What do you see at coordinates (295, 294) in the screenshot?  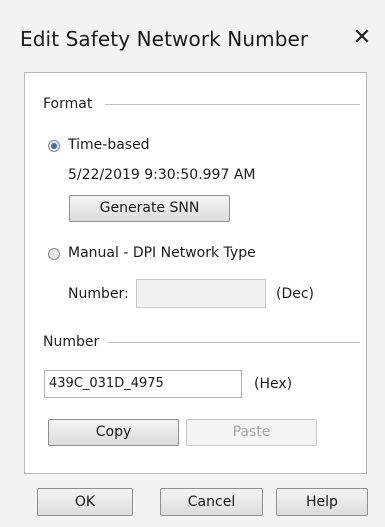 I see `dec-unit-label: (Dec)` at bounding box center [295, 294].